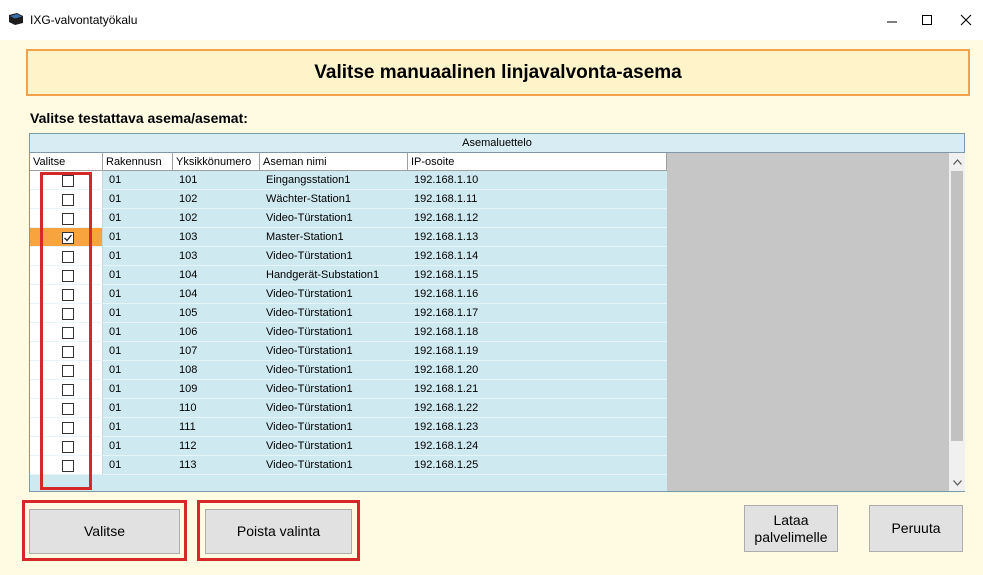 The image size is (983, 575). What do you see at coordinates (216, 218) in the screenshot?
I see `unit-cell: 102` at bounding box center [216, 218].